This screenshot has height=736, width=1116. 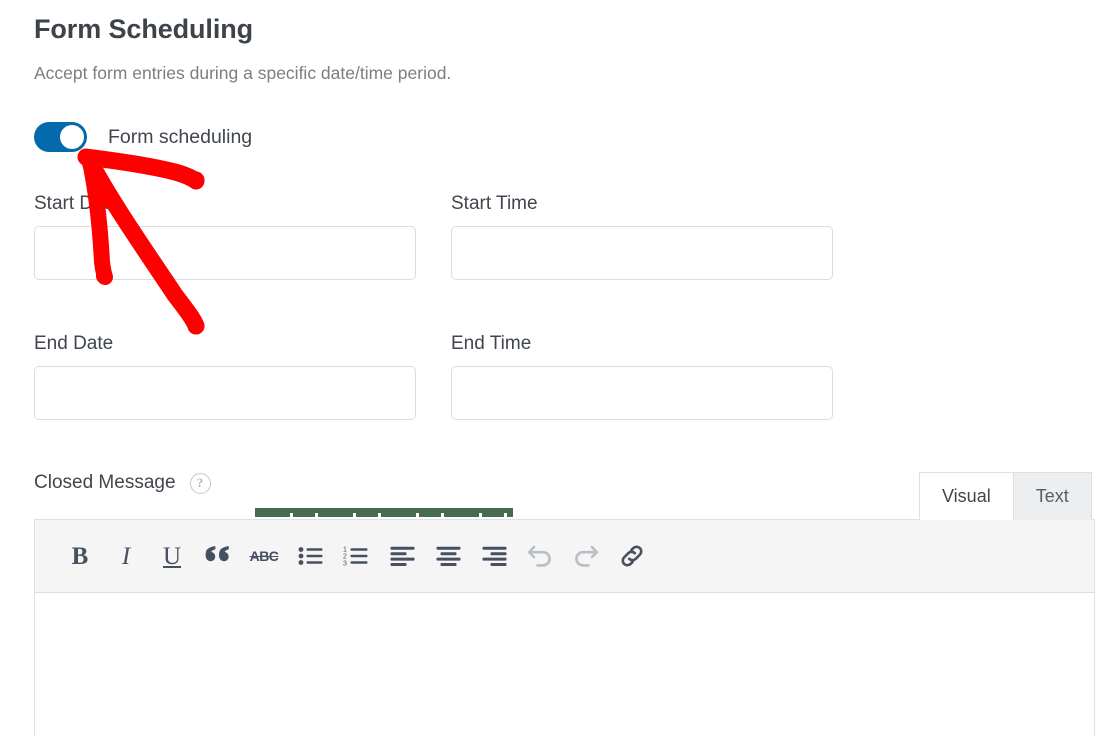 I want to click on editor-toolbar: B I U ABC 1 2 3, so click(x=564, y=556).